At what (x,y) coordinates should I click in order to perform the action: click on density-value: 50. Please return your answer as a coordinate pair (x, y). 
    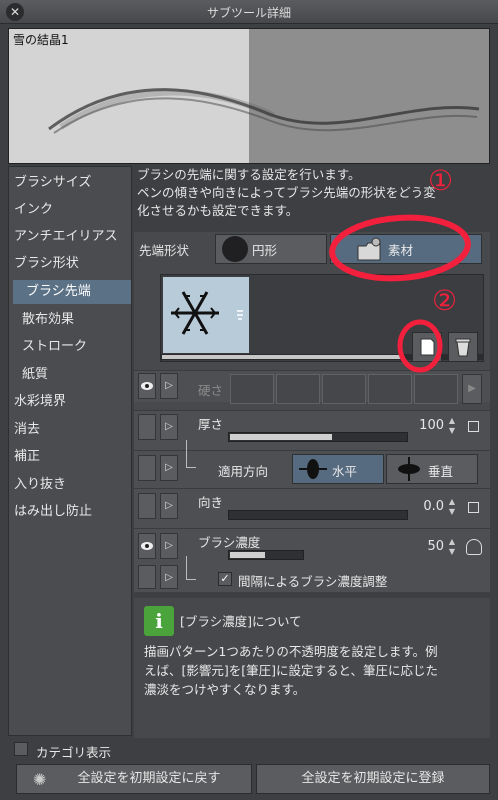
    Looking at the image, I should click on (435, 546).